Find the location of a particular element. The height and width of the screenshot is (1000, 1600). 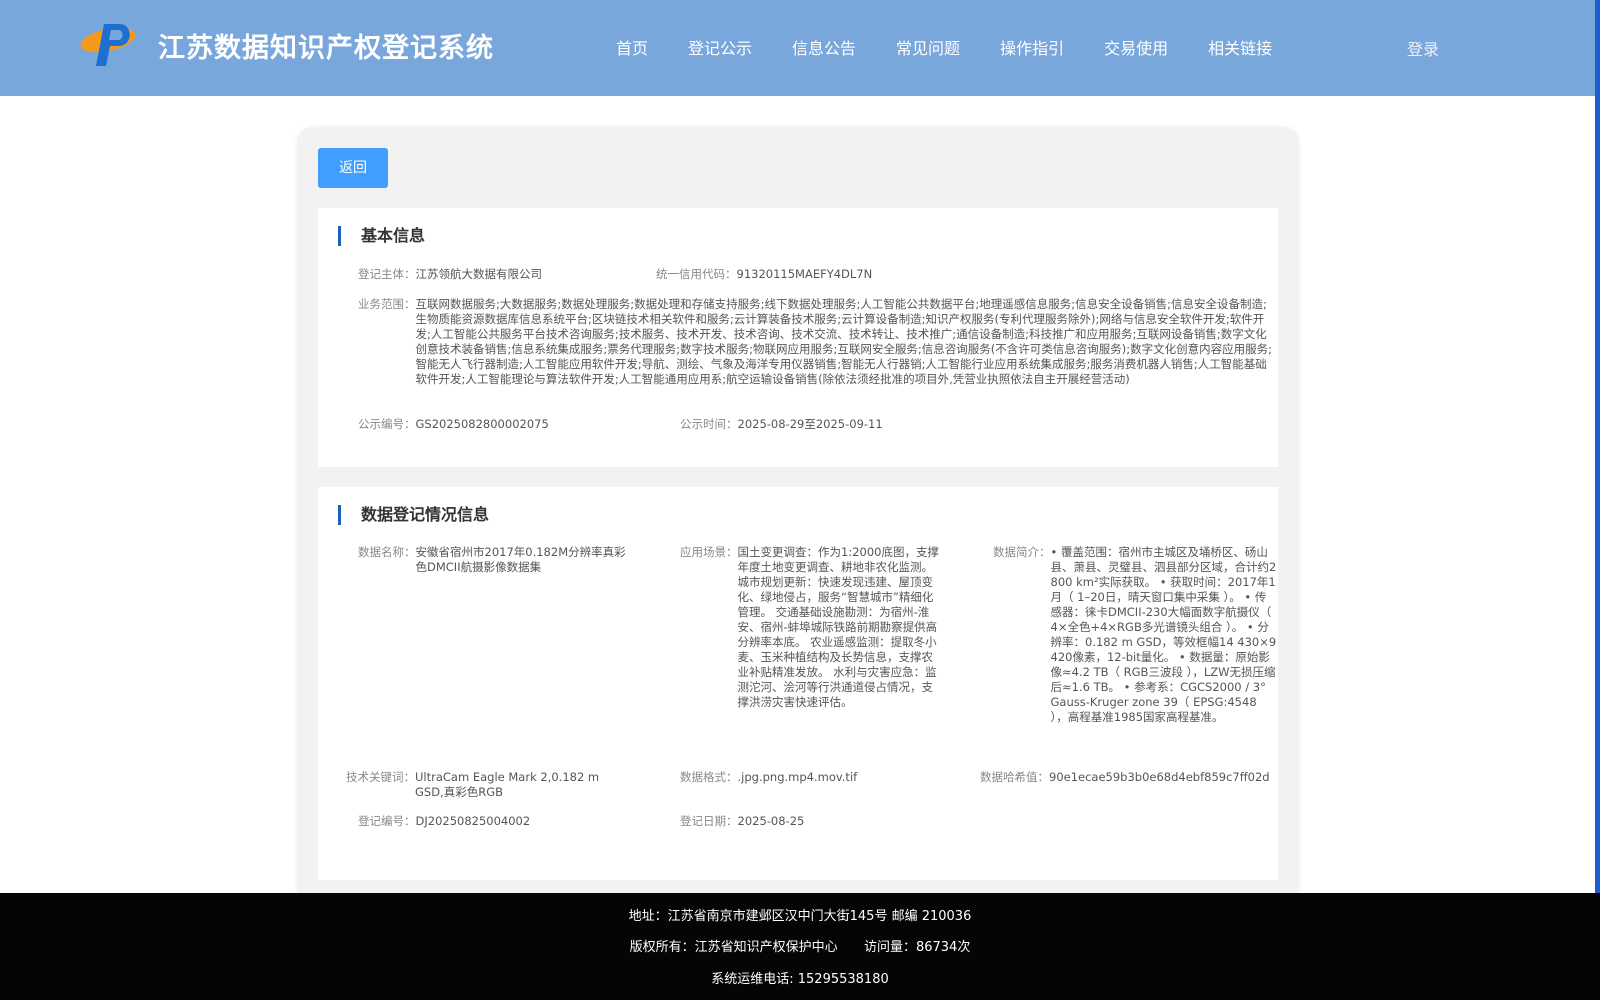

notice-time-value: 2025-08-29至2025-09-11 is located at coordinates (810, 424).